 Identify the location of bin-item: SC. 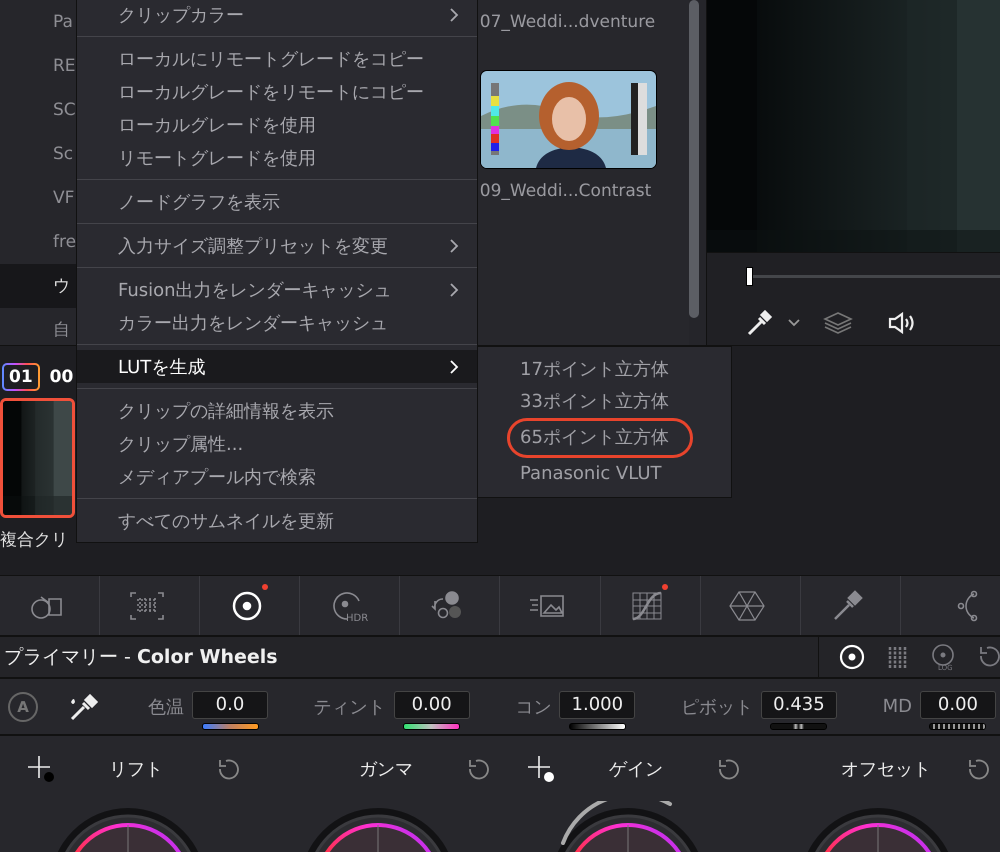
(38, 110).